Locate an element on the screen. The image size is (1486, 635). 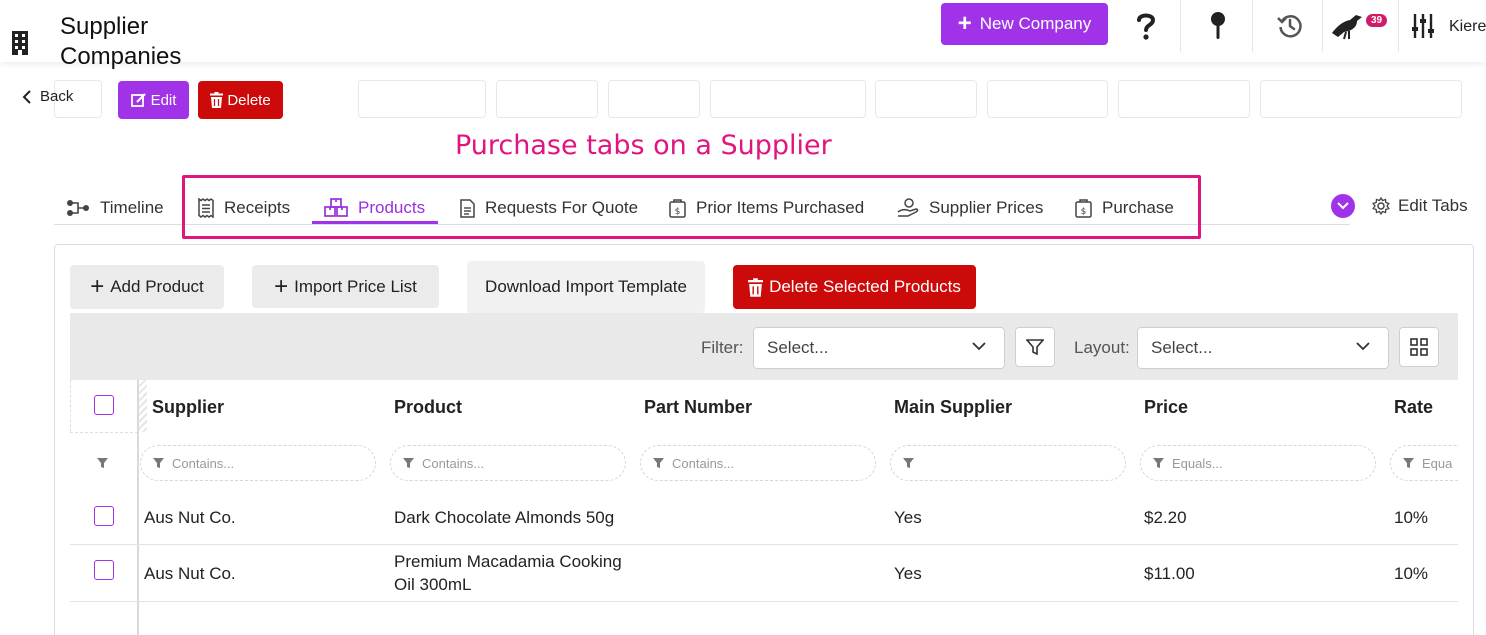
column-header-rate: Rate is located at coordinates (1413, 407).